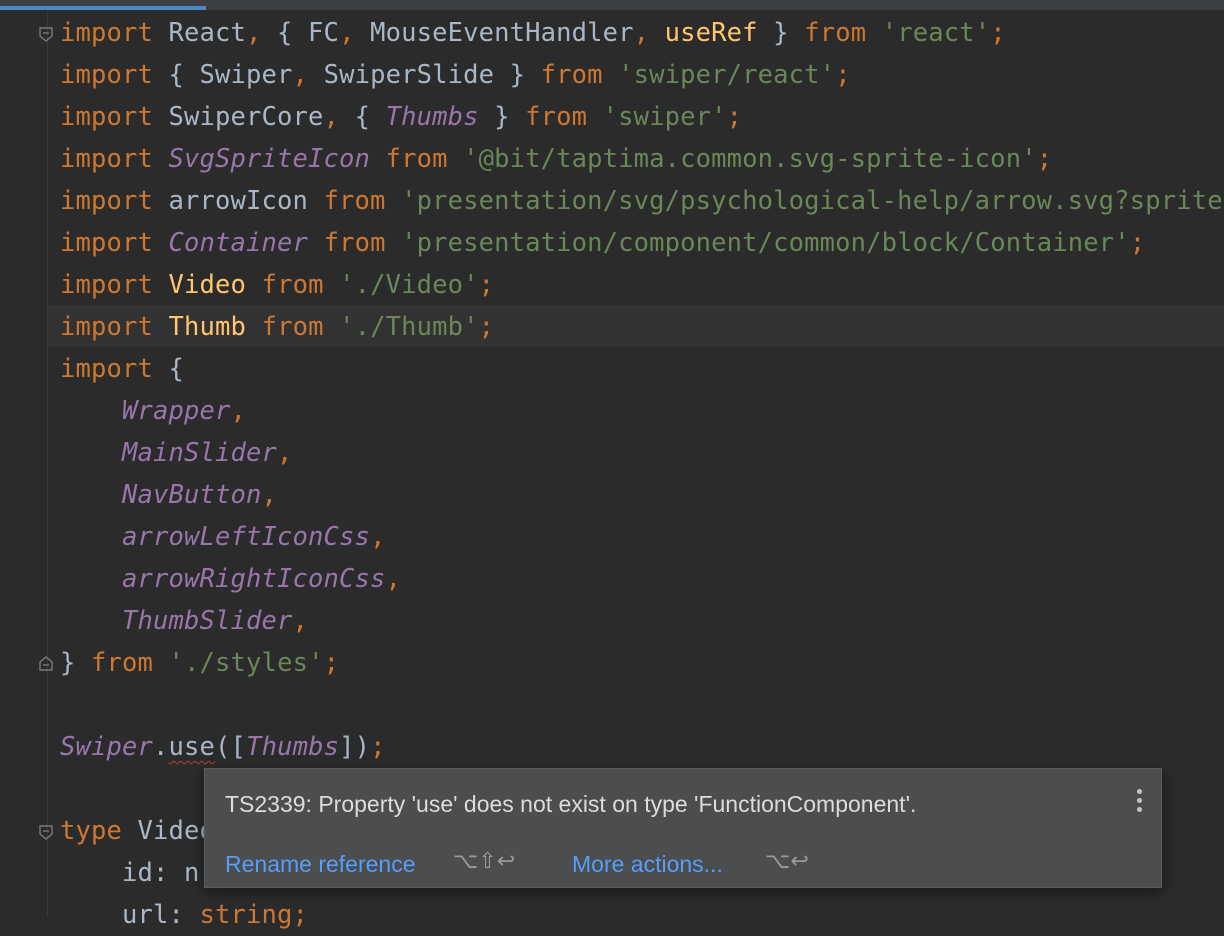  I want to click on code-token: '@bit/taptima.common.svg-sprite-icon', so click(750, 159).